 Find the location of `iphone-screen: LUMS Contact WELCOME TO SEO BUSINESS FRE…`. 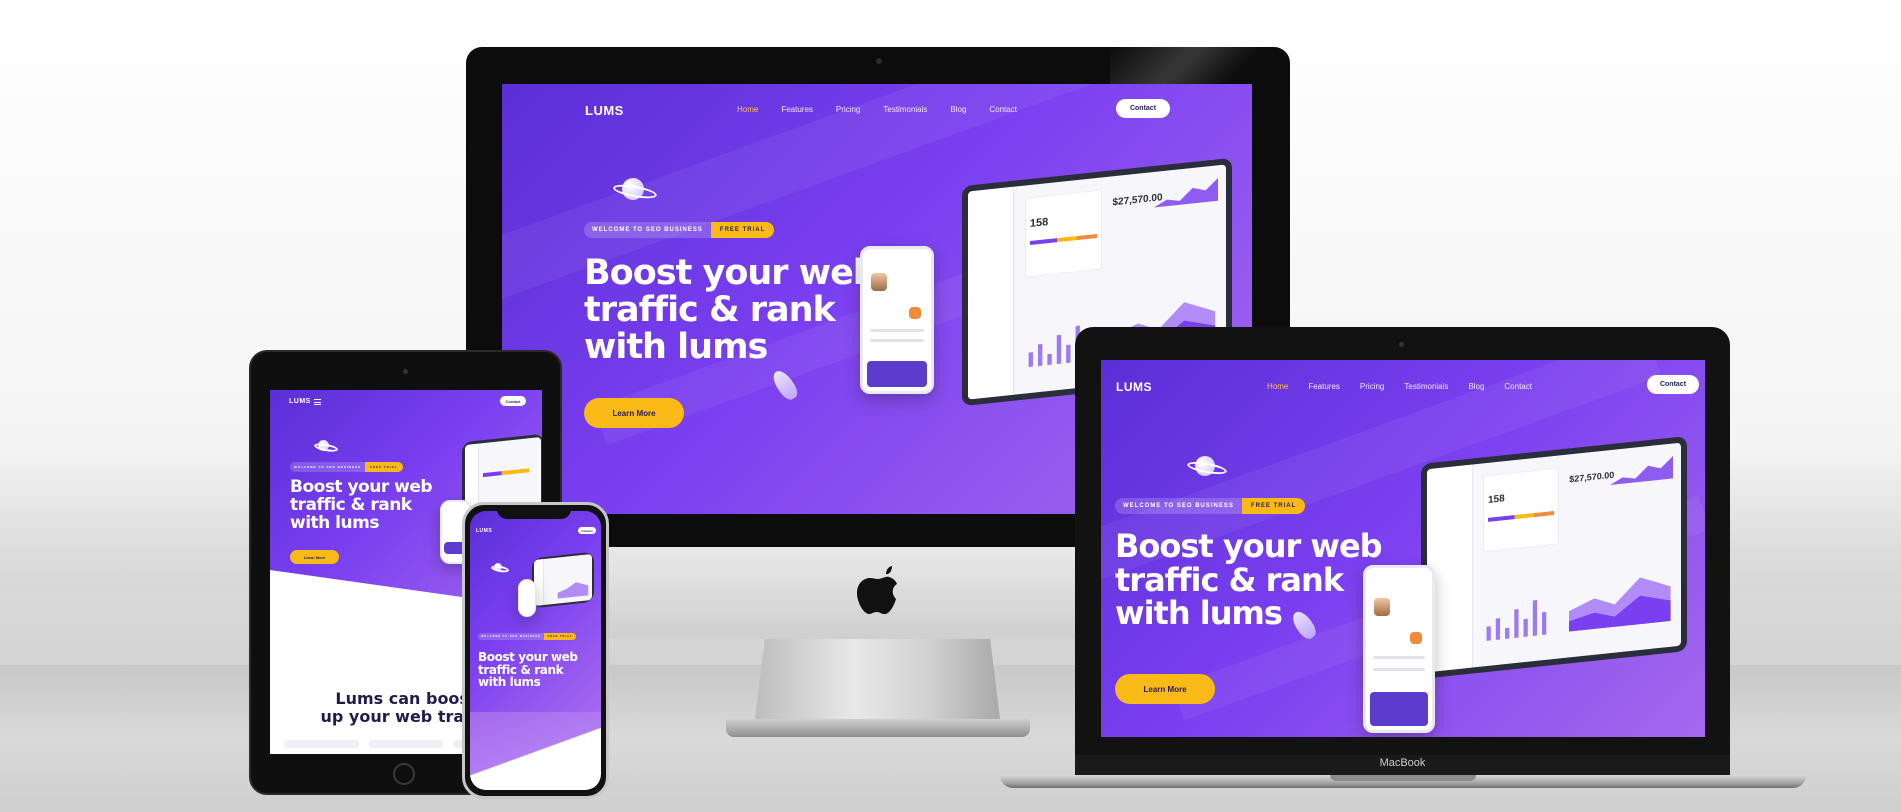

iphone-screen: LUMS Contact WELCOME TO SEO BUSINESS FRE… is located at coordinates (535, 611).